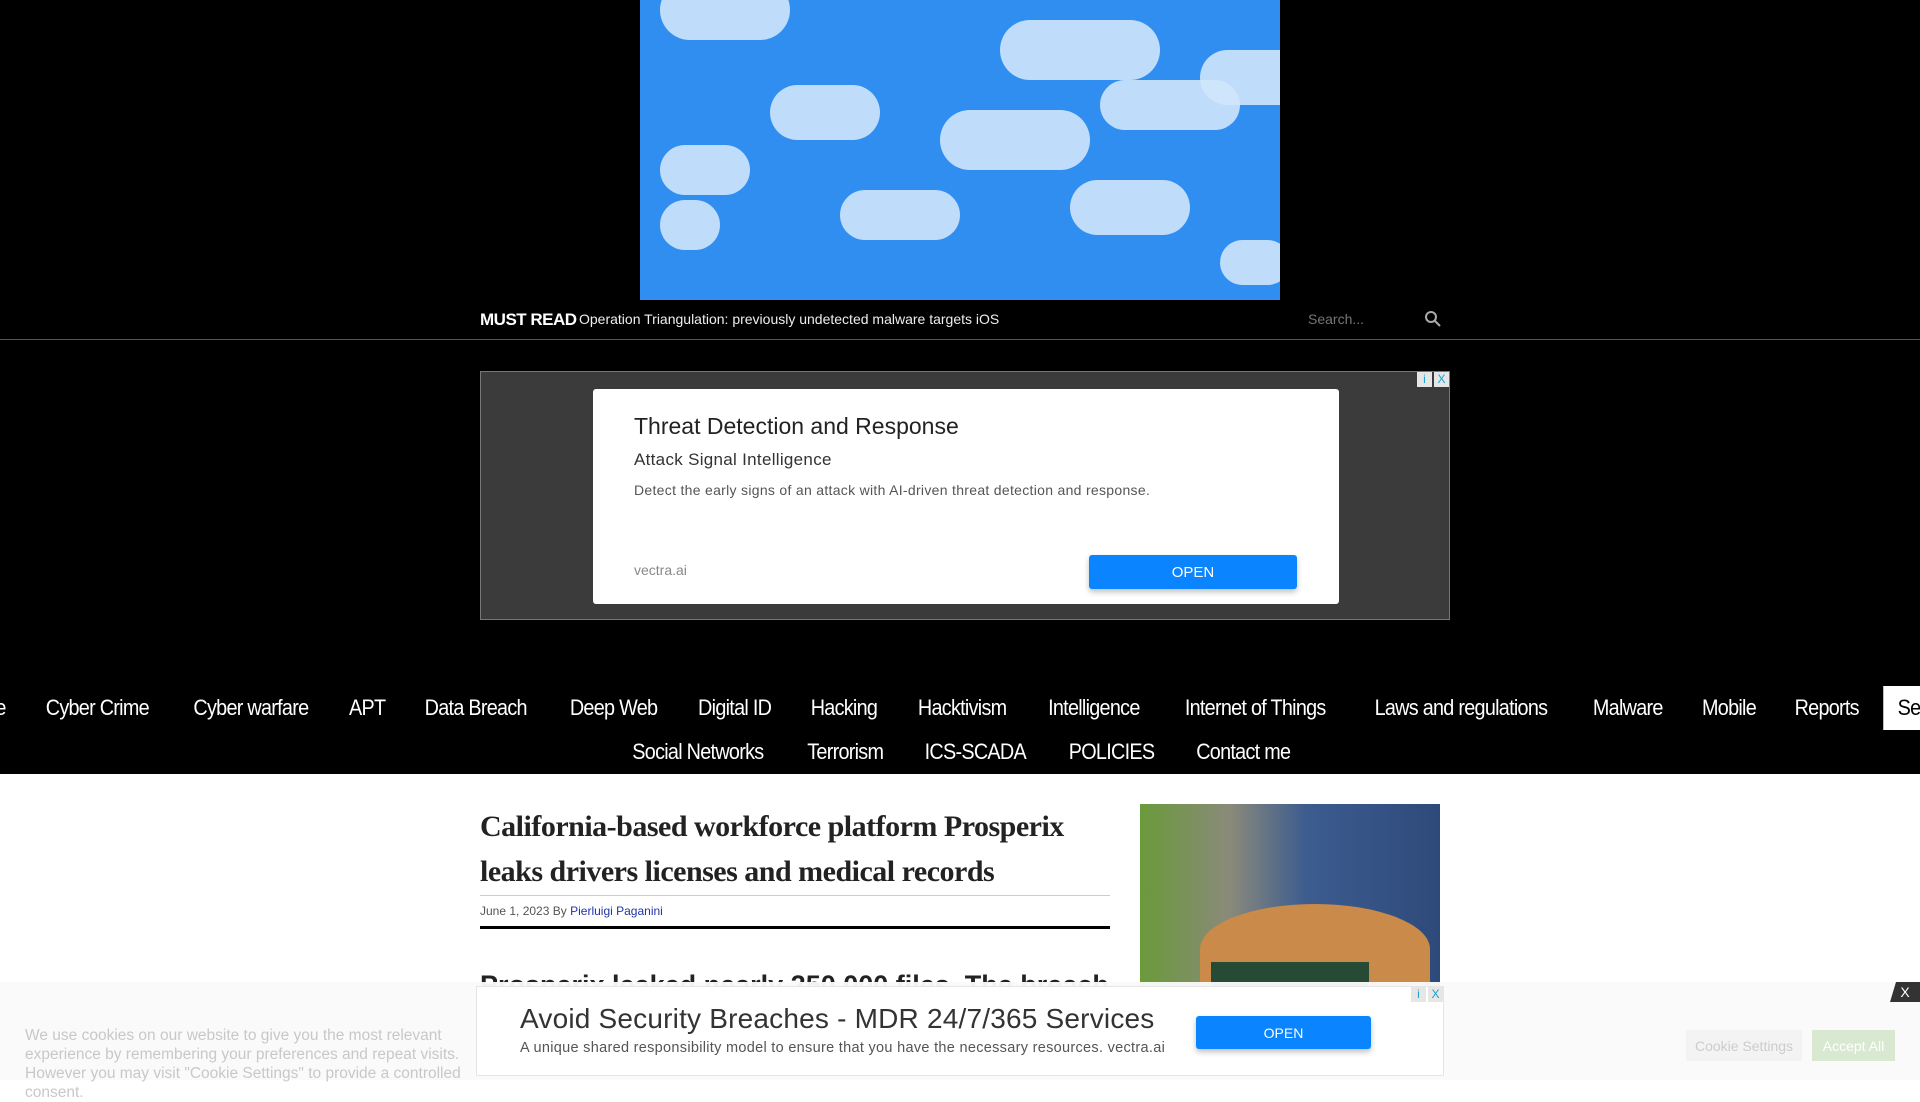  What do you see at coordinates (1905, 992) in the screenshot?
I see `close-icon: X` at bounding box center [1905, 992].